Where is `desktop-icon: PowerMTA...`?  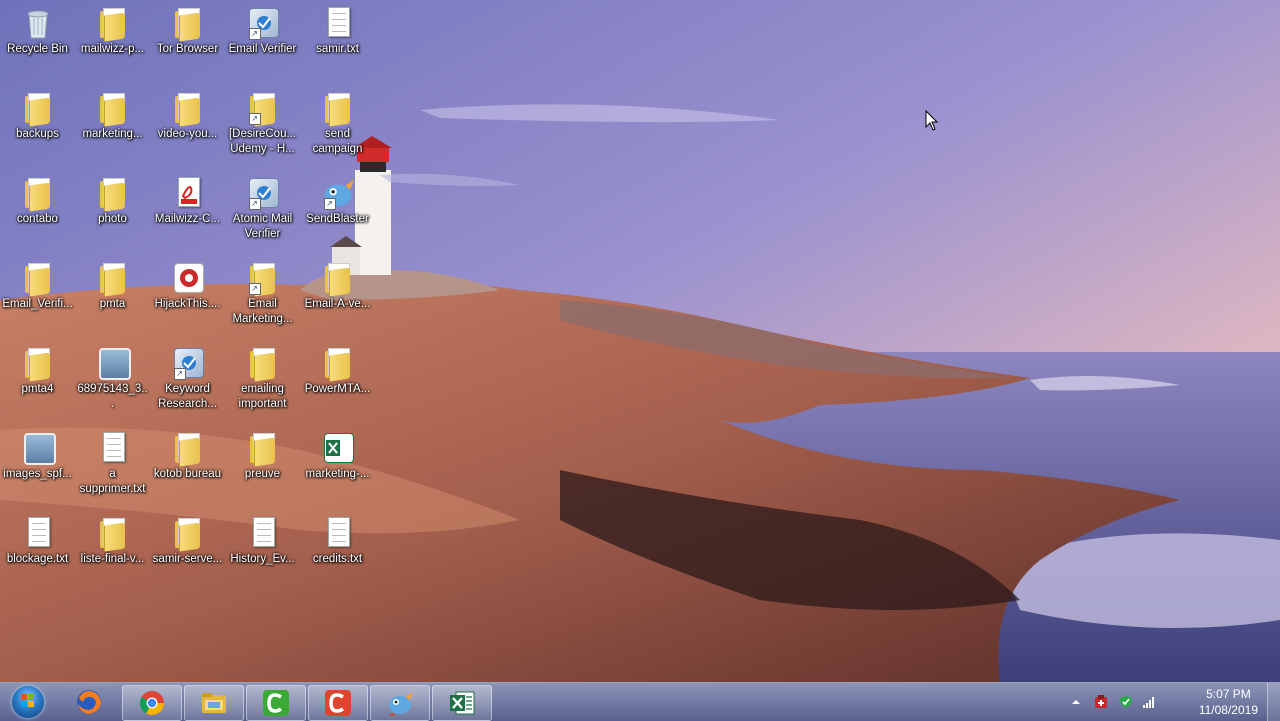
desktop-icon: PowerMTA... is located at coordinates (337, 380).